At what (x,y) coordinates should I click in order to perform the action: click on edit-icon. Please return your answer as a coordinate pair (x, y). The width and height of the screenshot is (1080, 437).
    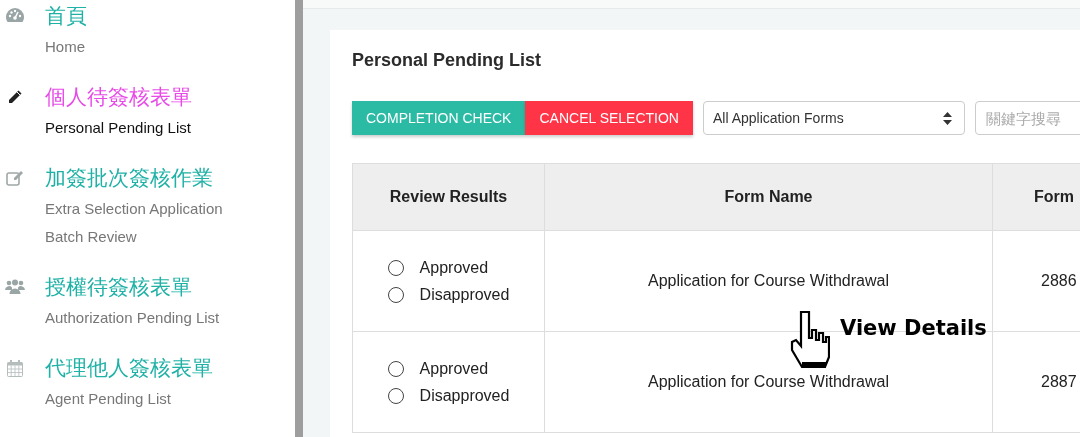
    Looking at the image, I should click on (15, 178).